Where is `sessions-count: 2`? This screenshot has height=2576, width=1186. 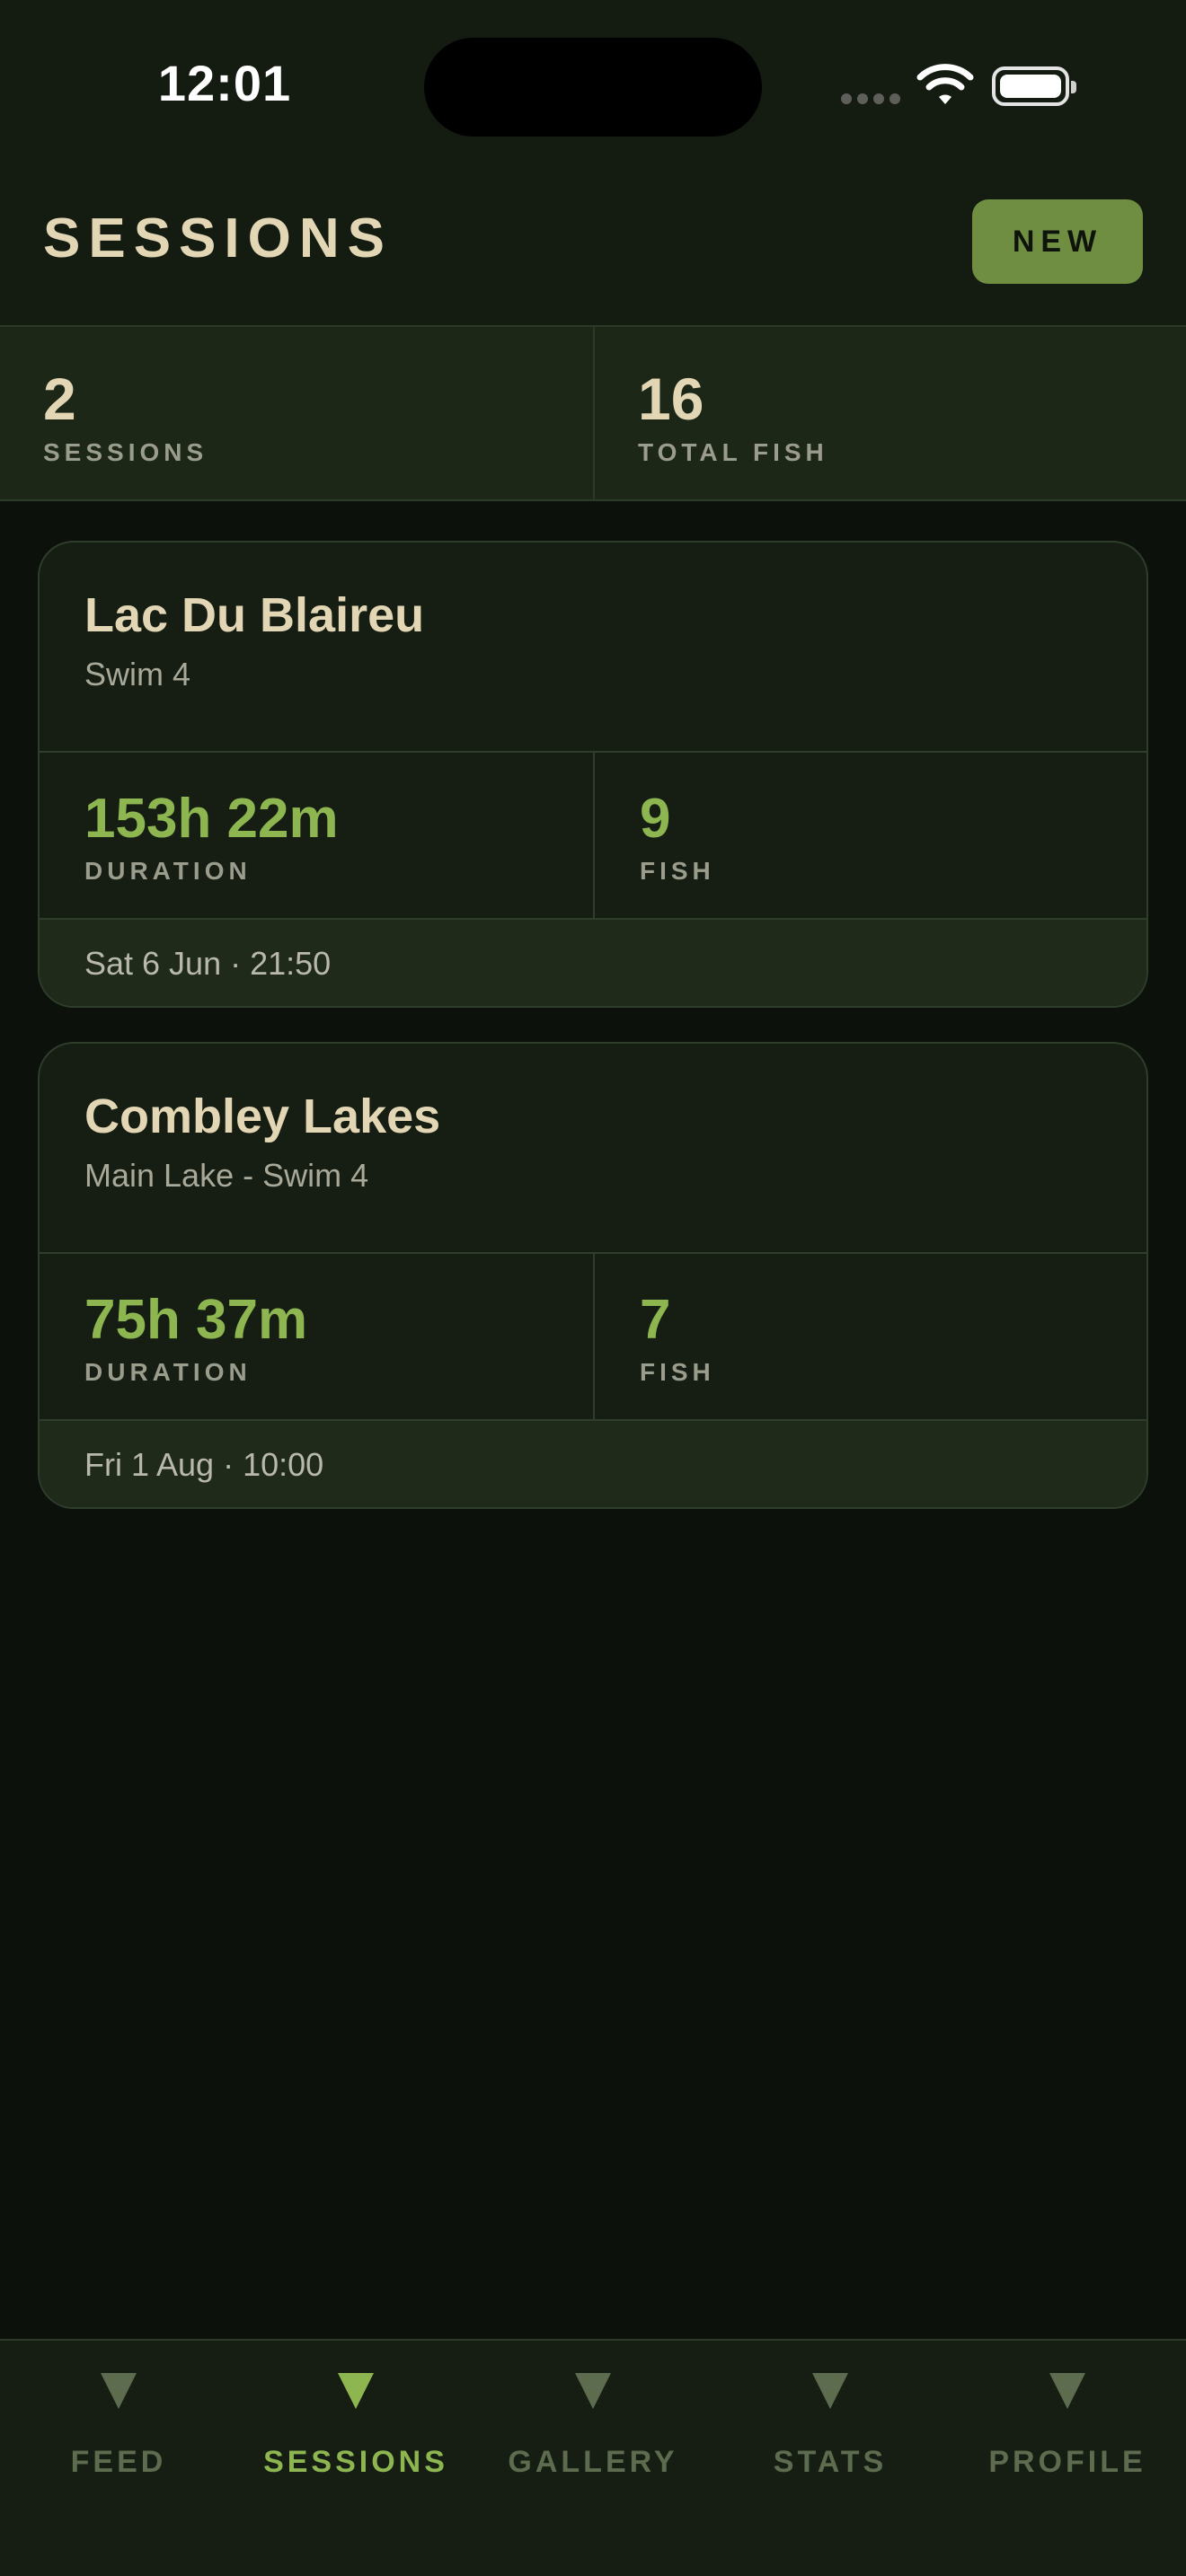 sessions-count: 2 is located at coordinates (59, 399).